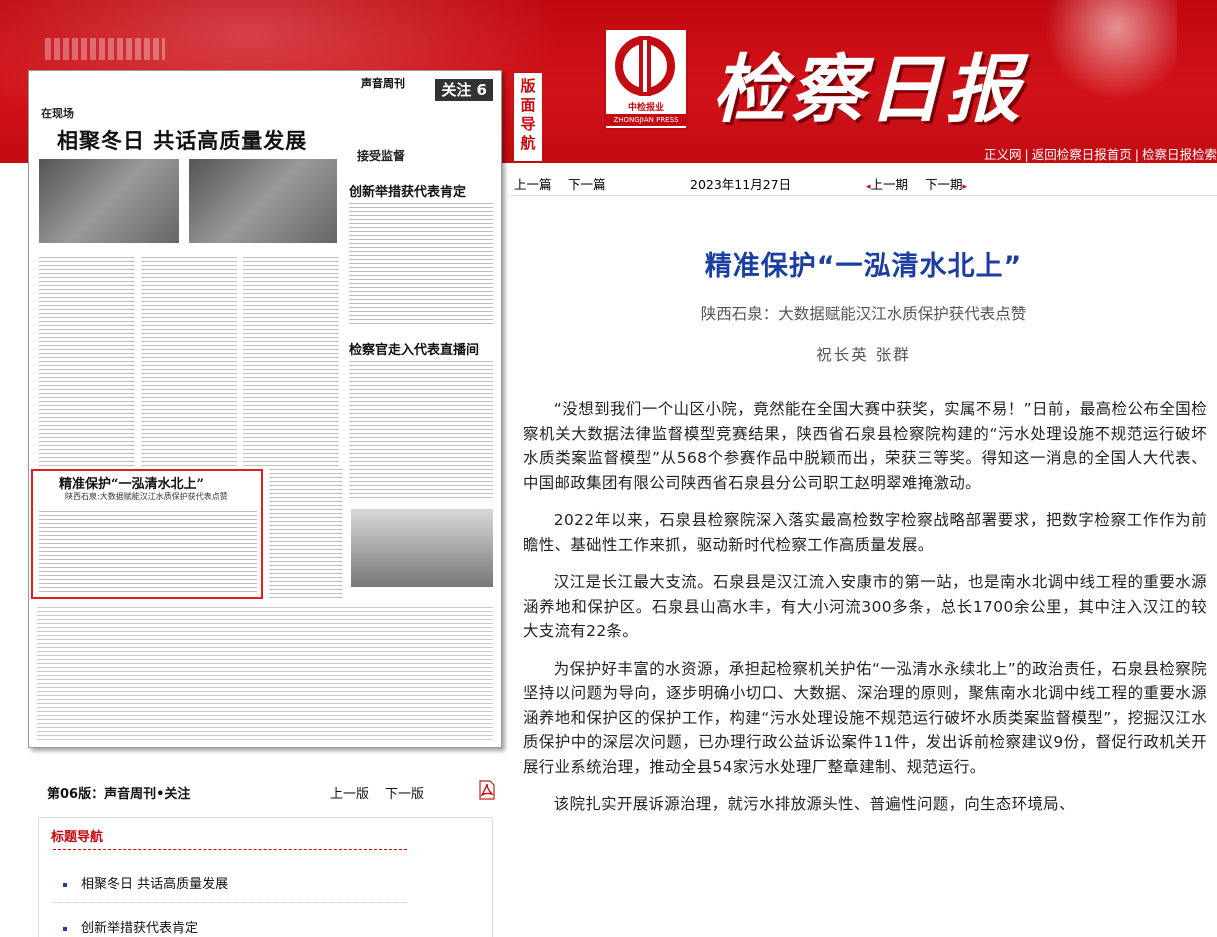  Describe the element at coordinates (381, 156) in the screenshot. I see `np-right-kicker: 接受监督` at that location.